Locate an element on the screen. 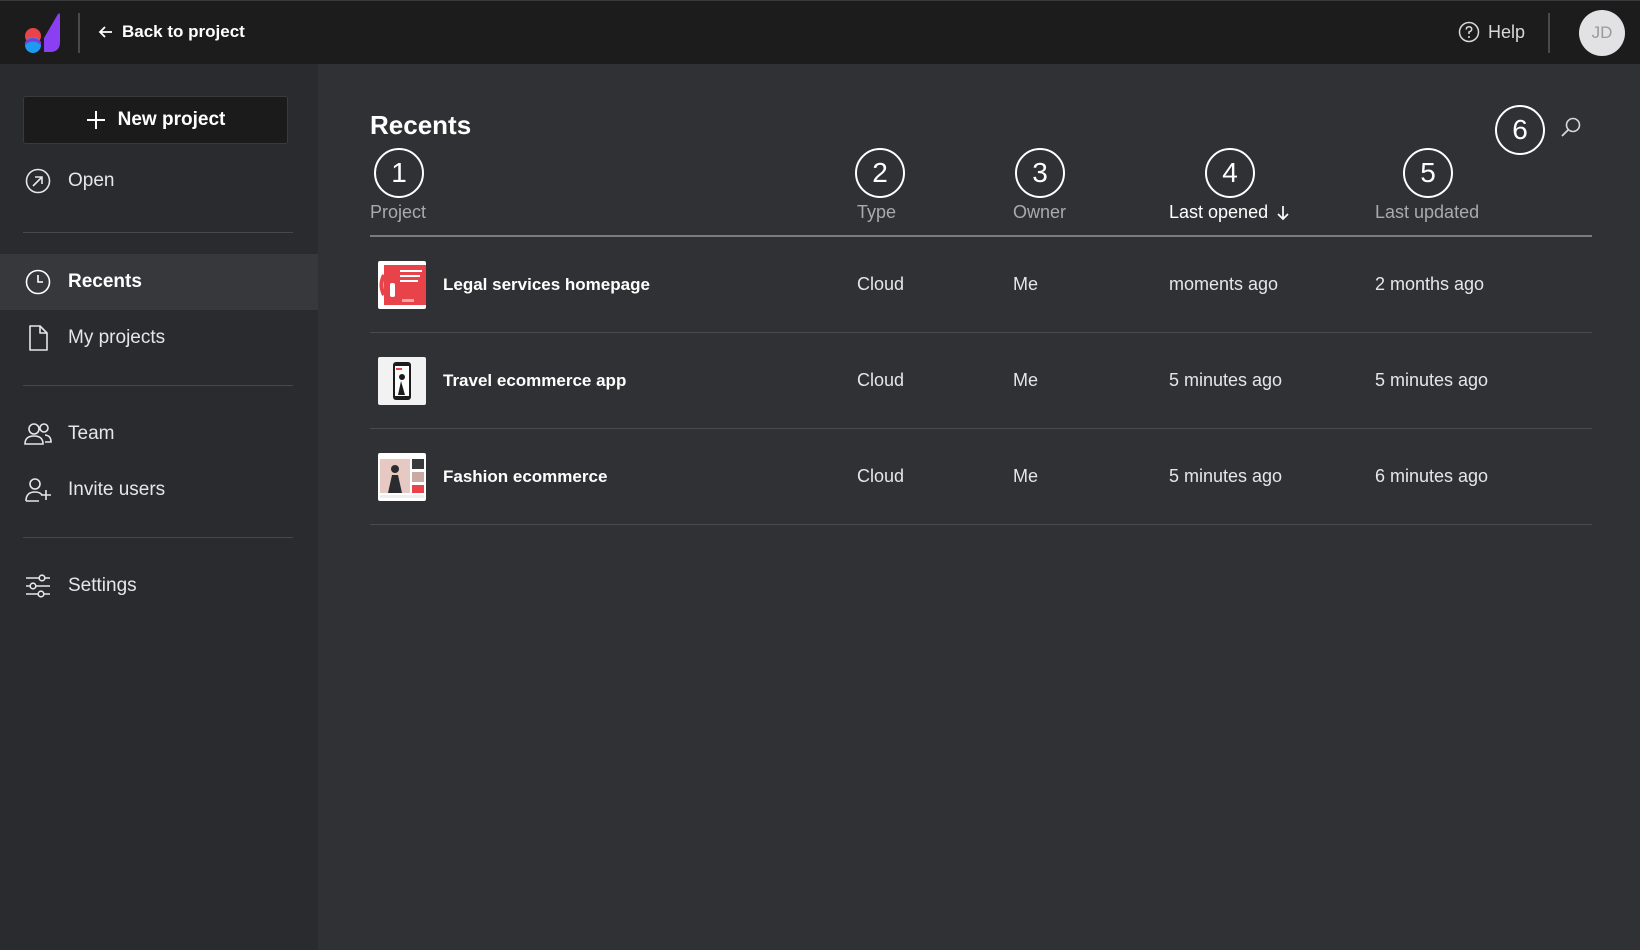 The width and height of the screenshot is (1640, 950). sidebar-item-recents: Recents is located at coordinates (159, 282).